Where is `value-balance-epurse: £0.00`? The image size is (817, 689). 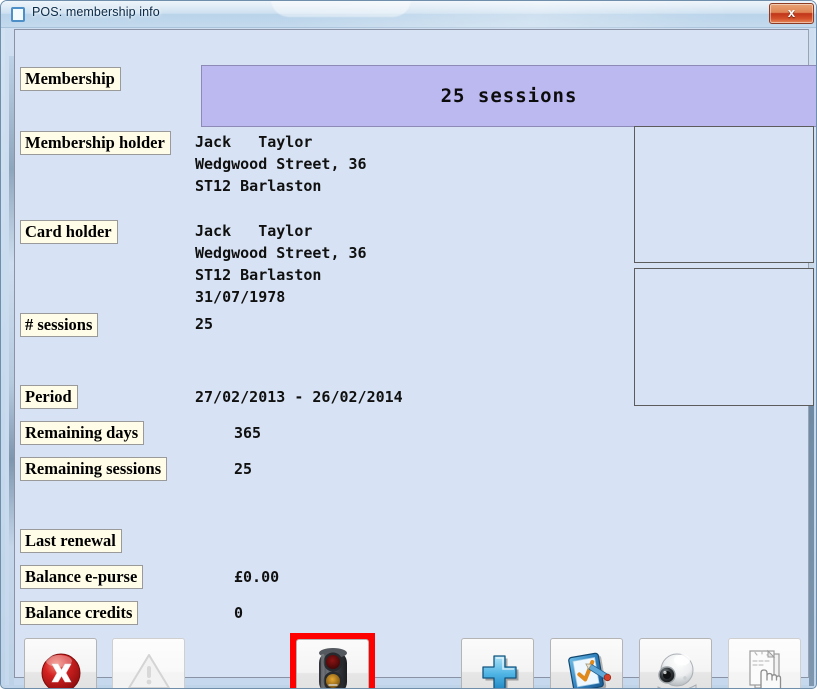 value-balance-epurse: £0.00 is located at coordinates (257, 577).